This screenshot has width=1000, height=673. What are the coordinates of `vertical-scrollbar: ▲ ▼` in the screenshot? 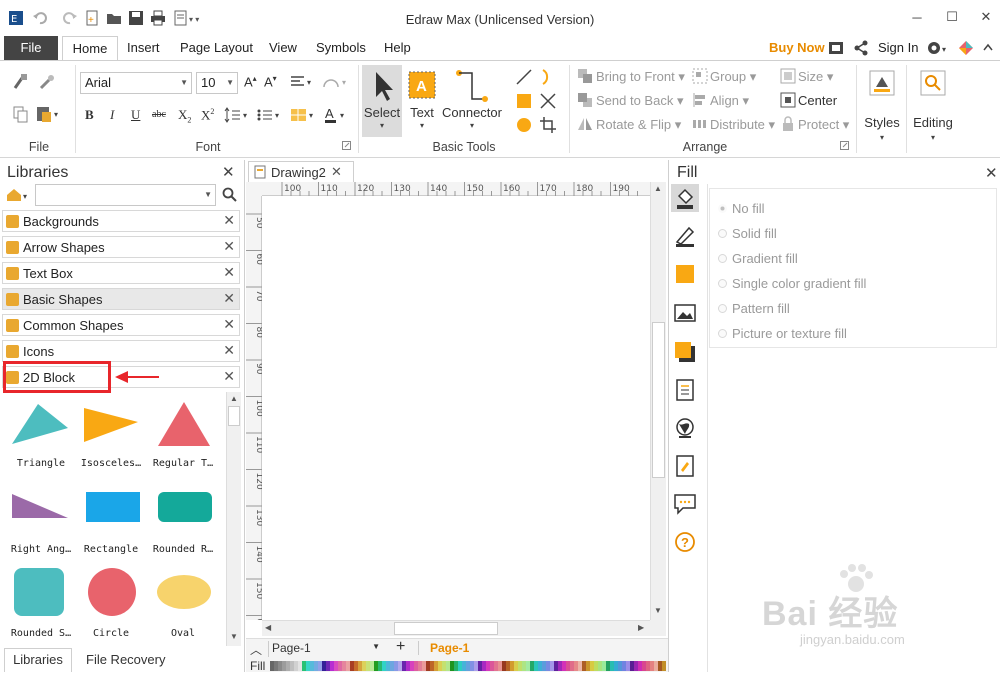 It's located at (658, 401).